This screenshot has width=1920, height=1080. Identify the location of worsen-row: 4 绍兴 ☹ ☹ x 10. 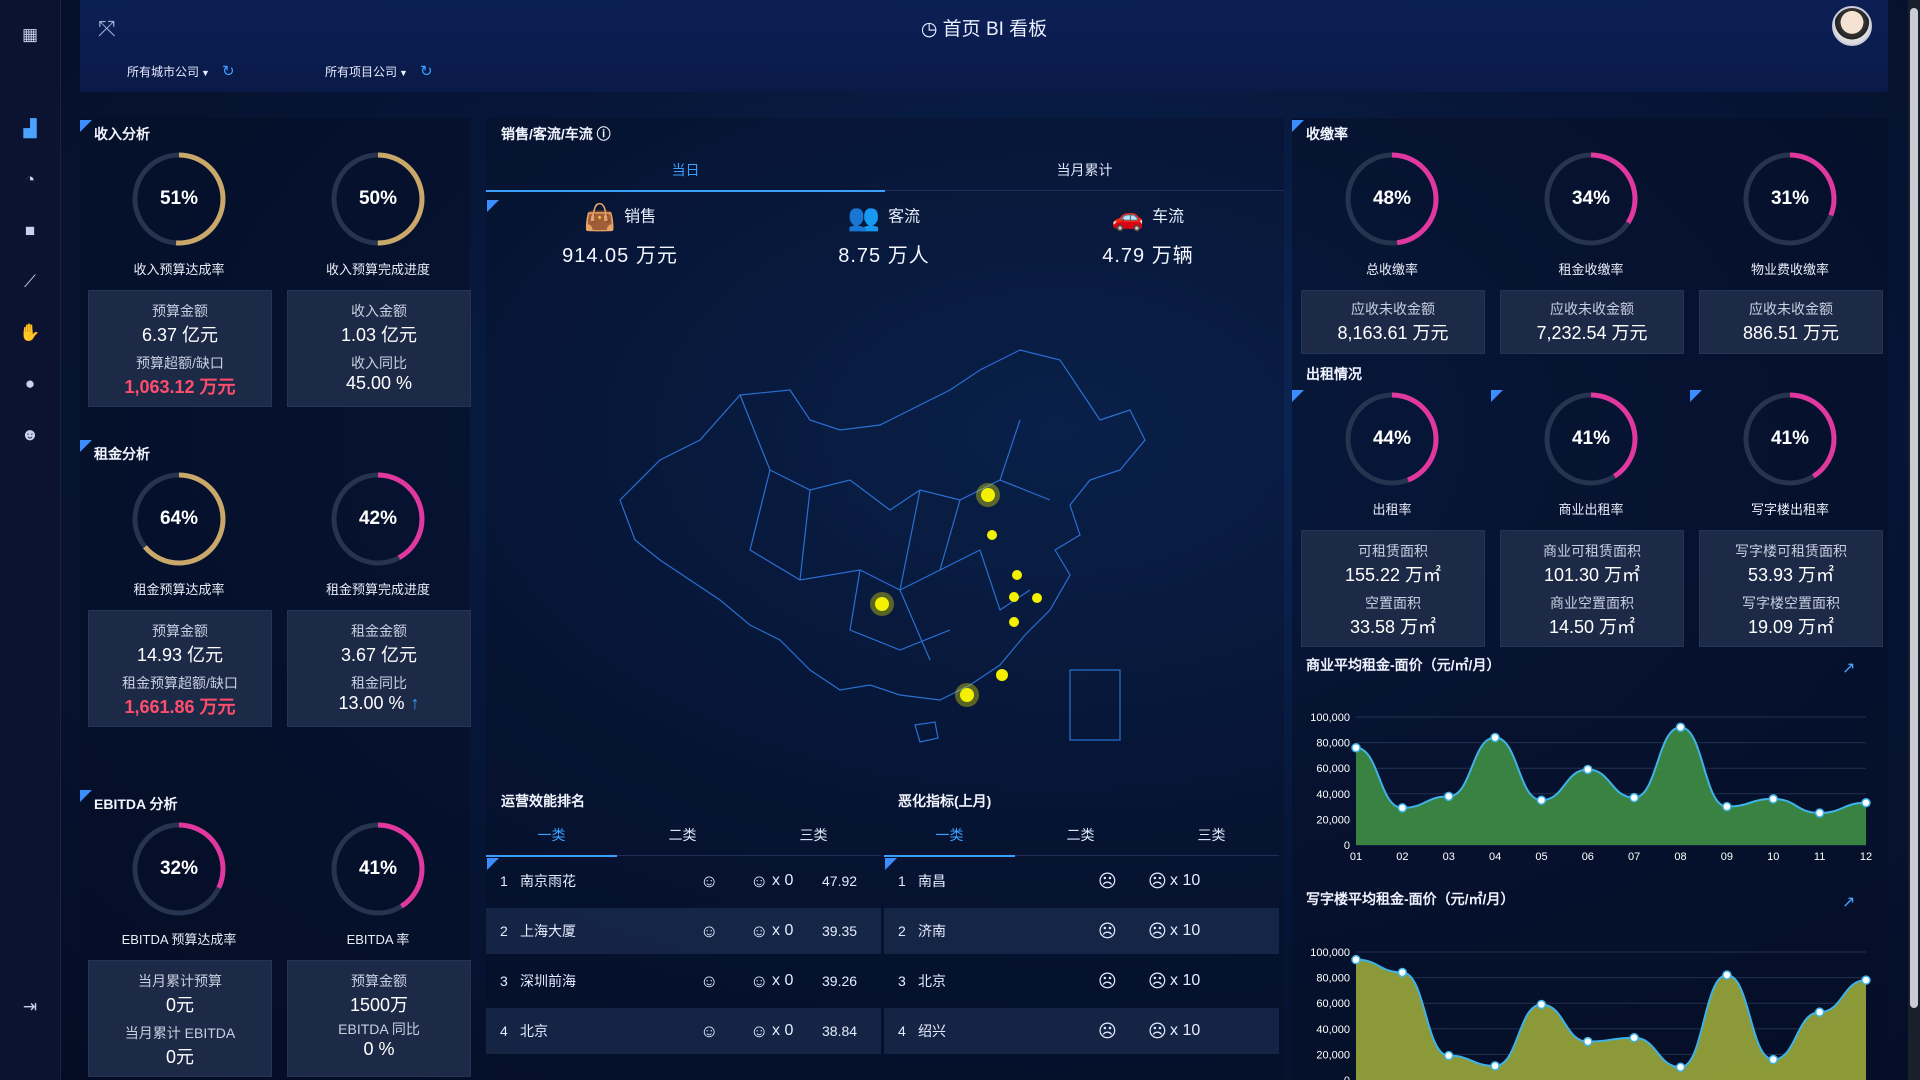
(1081, 1031).